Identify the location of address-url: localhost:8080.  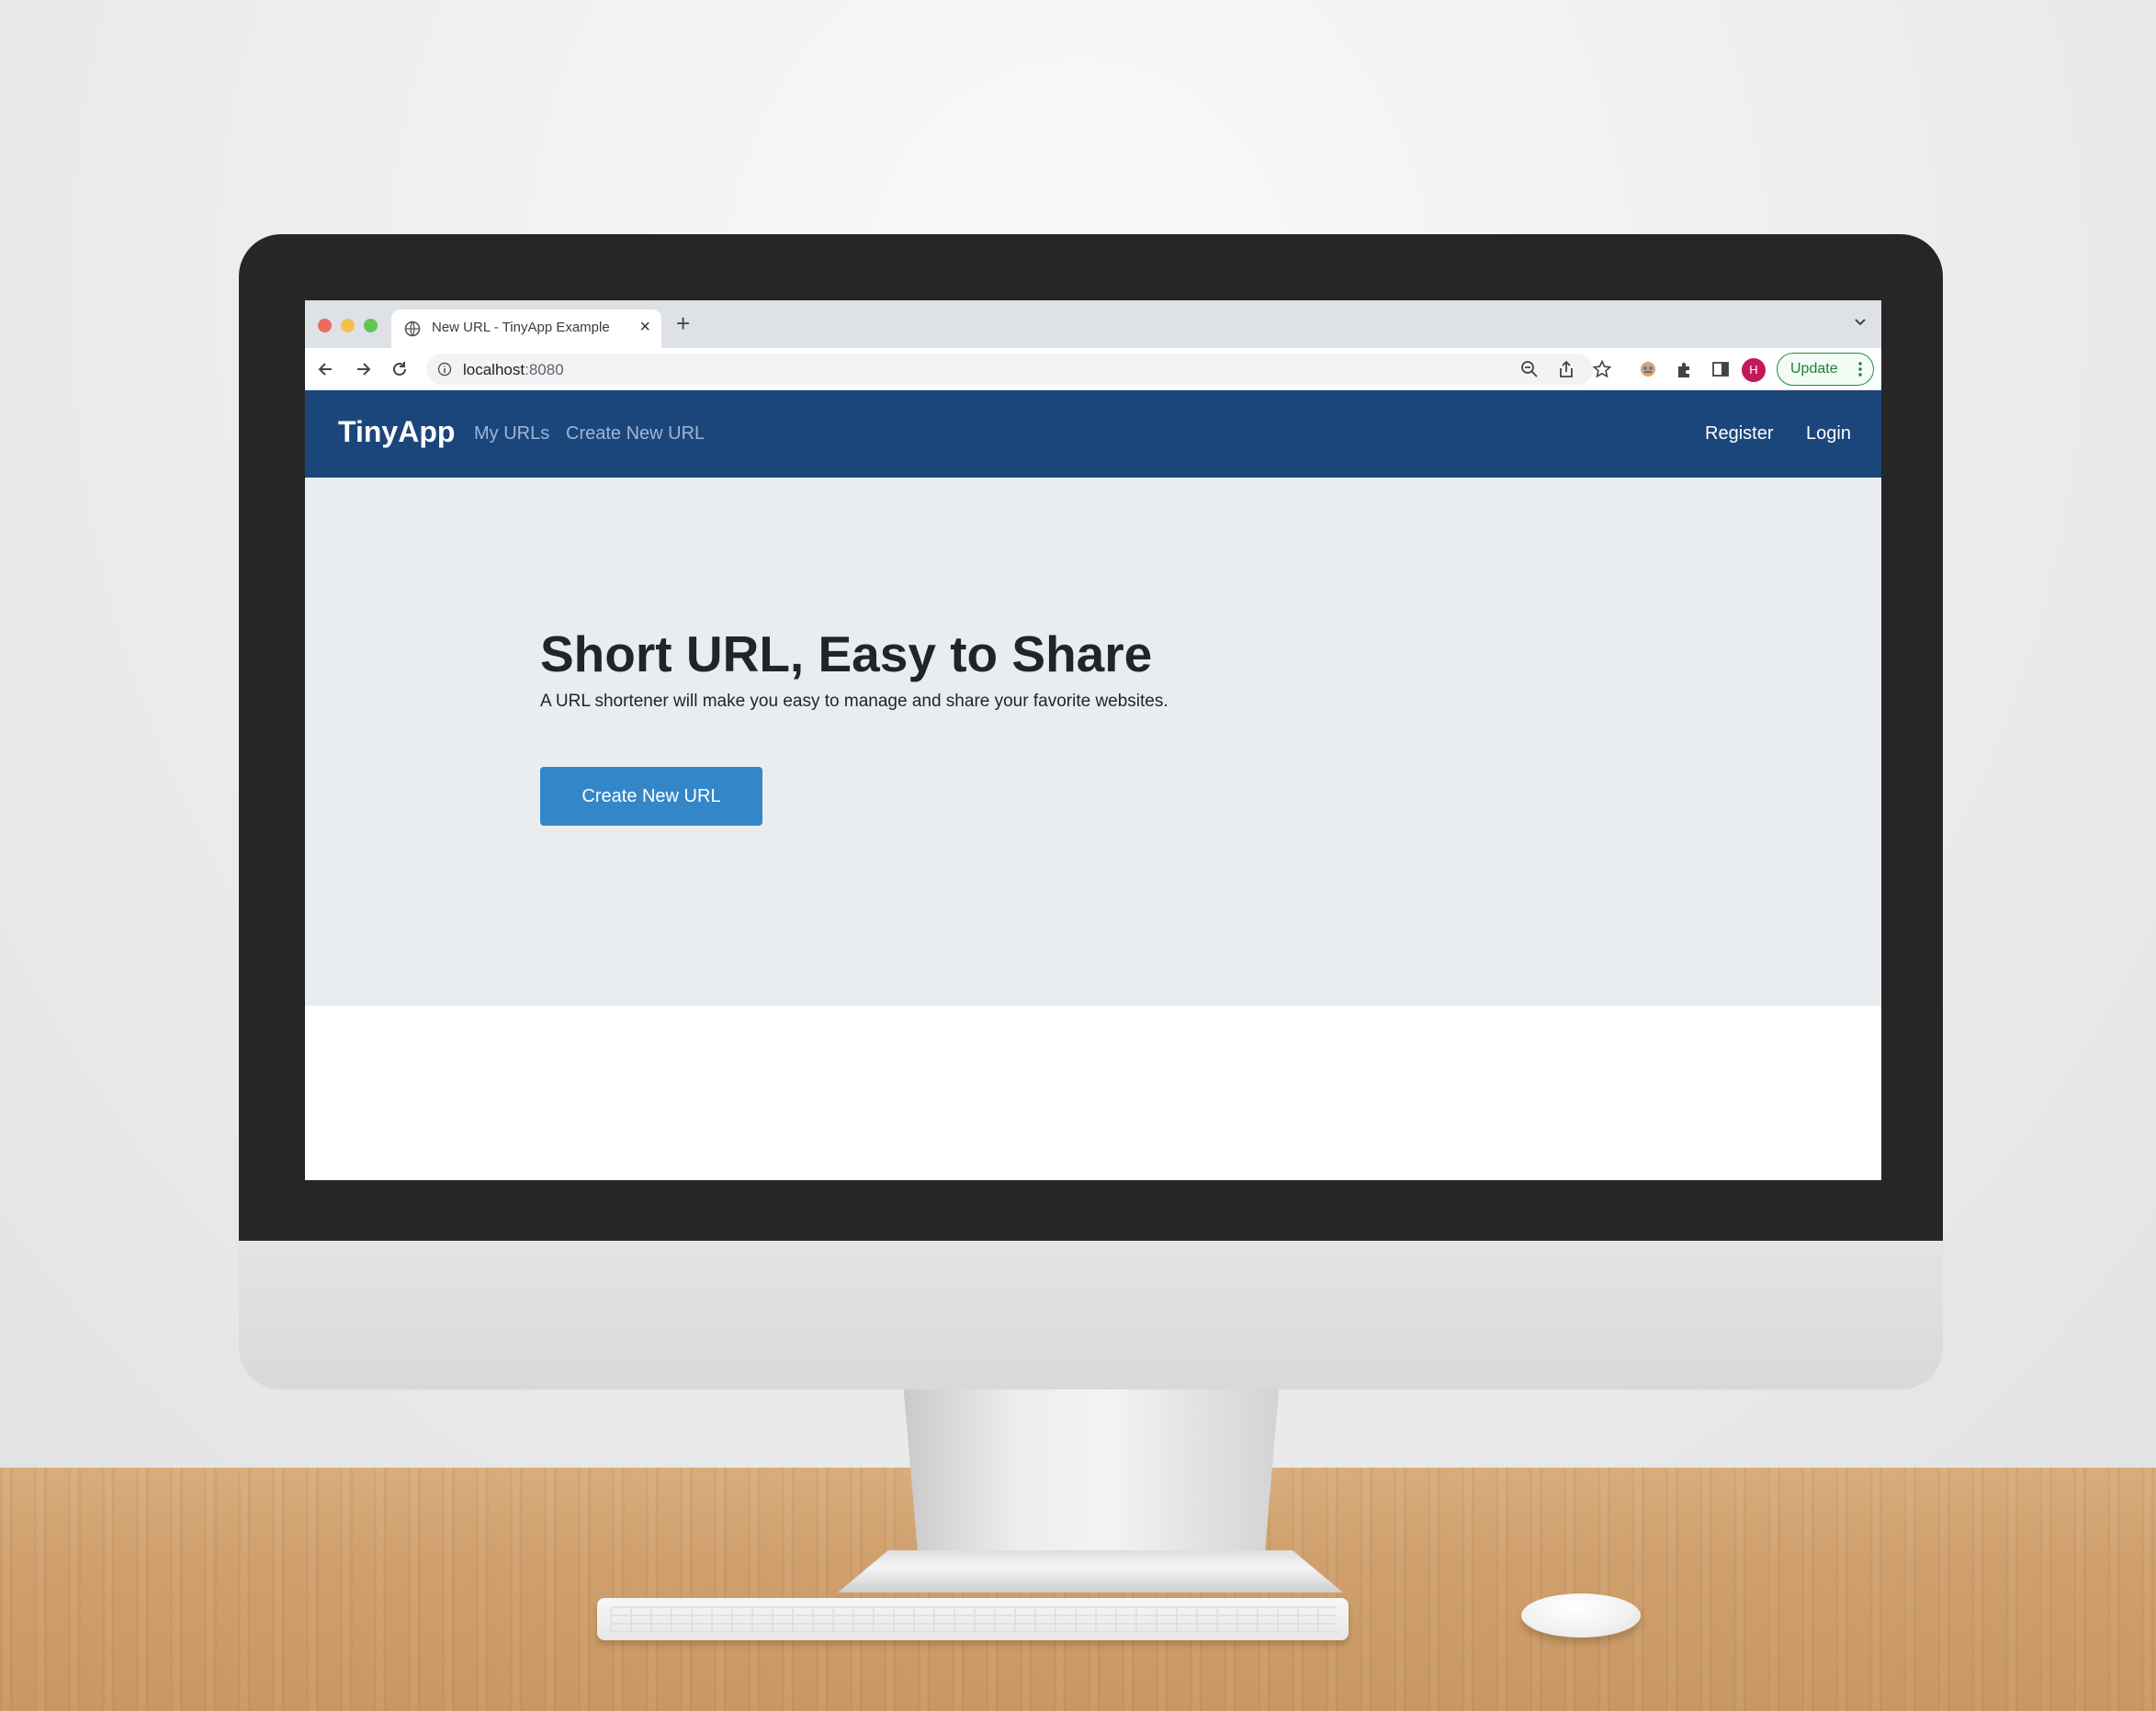
(513, 370).